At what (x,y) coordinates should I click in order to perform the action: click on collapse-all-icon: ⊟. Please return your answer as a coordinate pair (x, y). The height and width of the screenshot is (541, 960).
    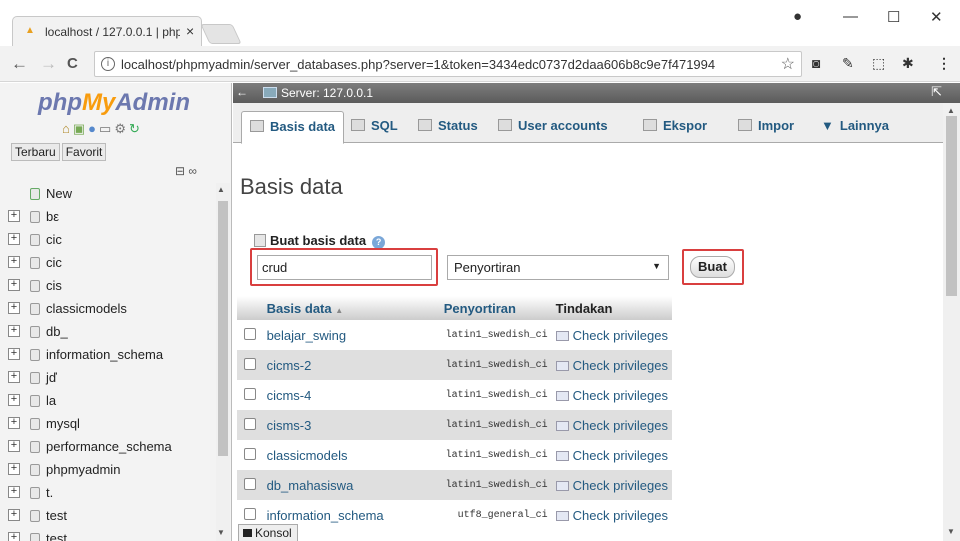
    Looking at the image, I should click on (180, 171).